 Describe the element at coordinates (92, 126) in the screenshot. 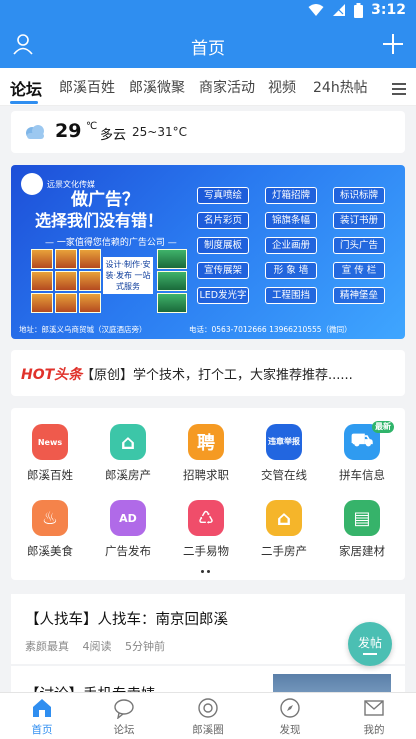

I see `weather-unit: ℃` at that location.